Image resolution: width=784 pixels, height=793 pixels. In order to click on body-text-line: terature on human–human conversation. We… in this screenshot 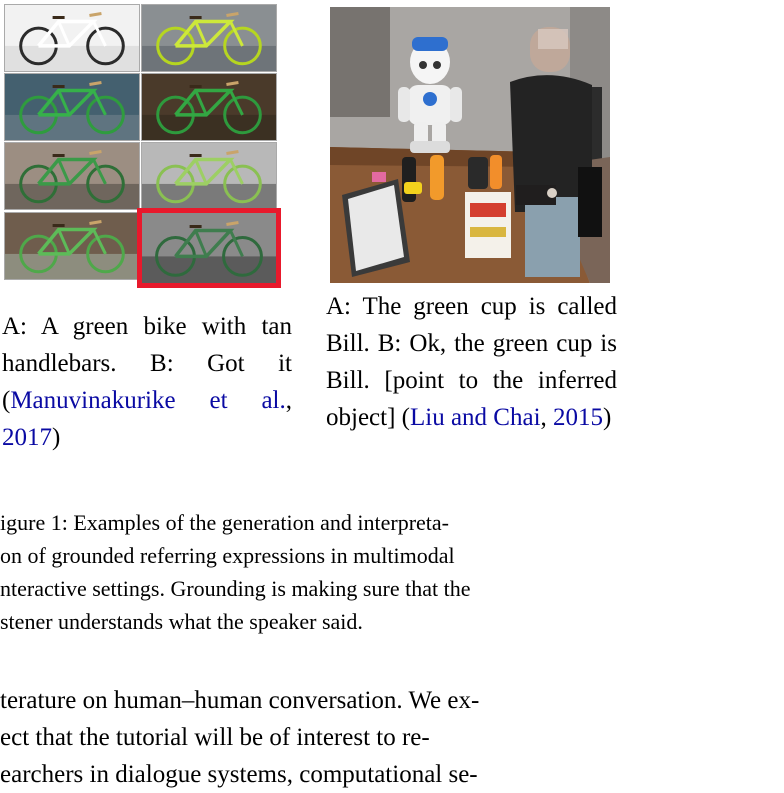, I will do `click(240, 700)`.